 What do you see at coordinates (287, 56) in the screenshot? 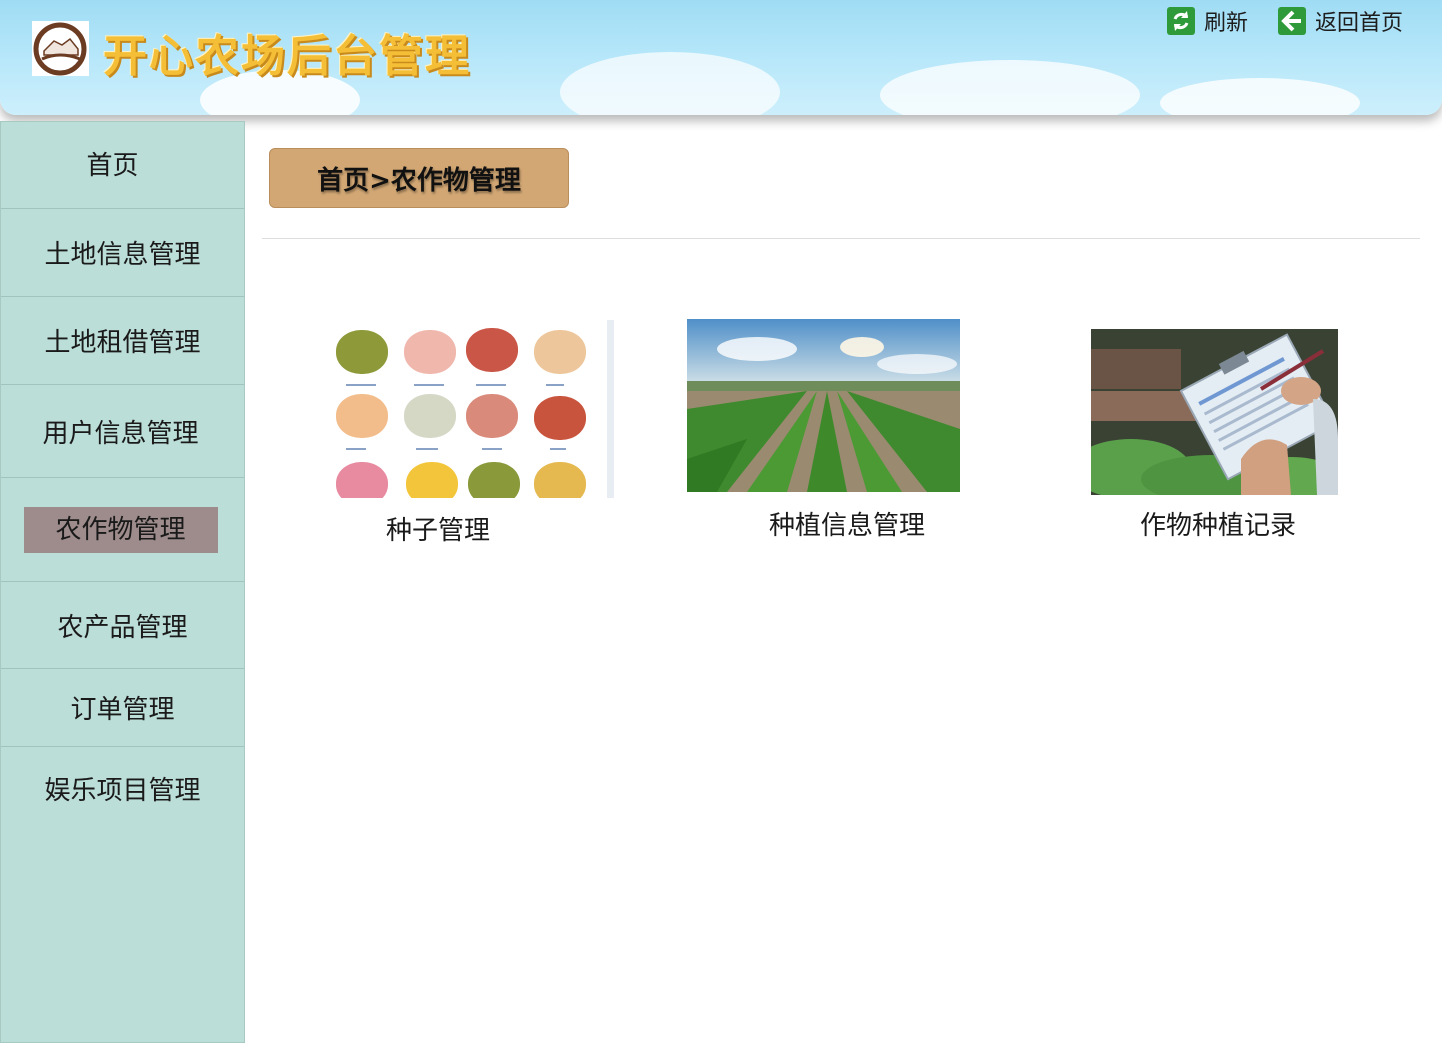
I see `app-title: 开心农场后台管理` at bounding box center [287, 56].